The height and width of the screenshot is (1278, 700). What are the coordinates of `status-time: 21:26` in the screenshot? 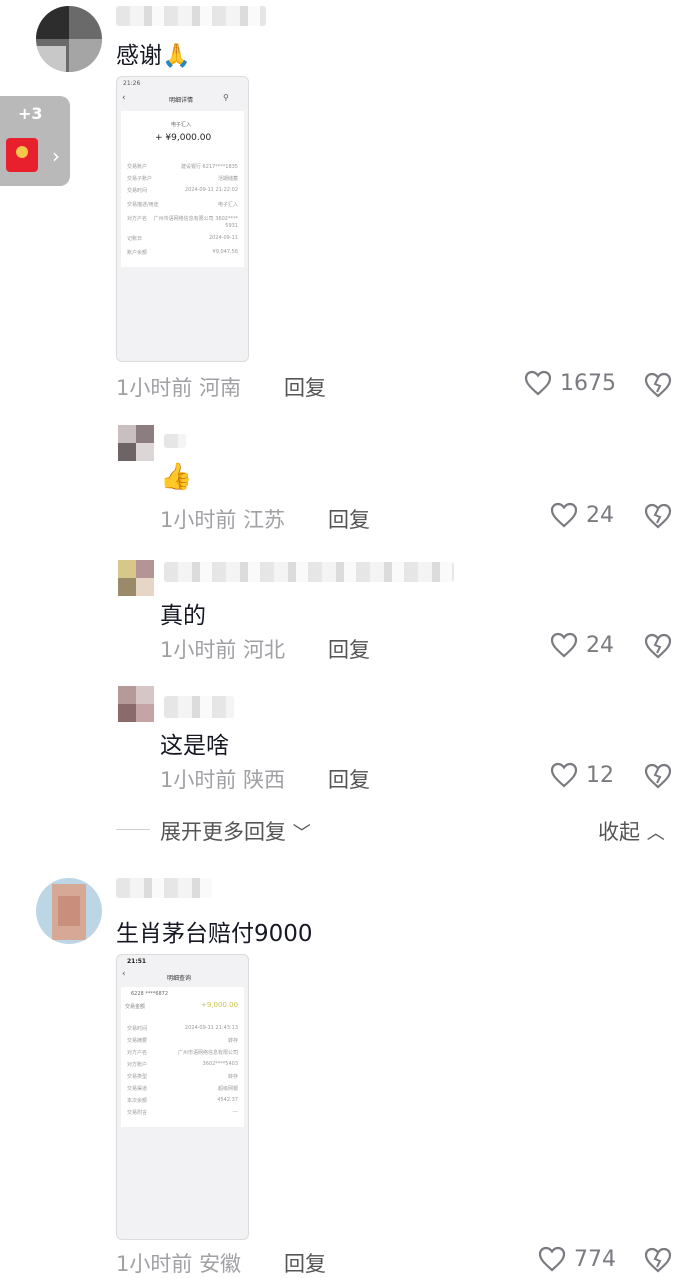 It's located at (132, 83).